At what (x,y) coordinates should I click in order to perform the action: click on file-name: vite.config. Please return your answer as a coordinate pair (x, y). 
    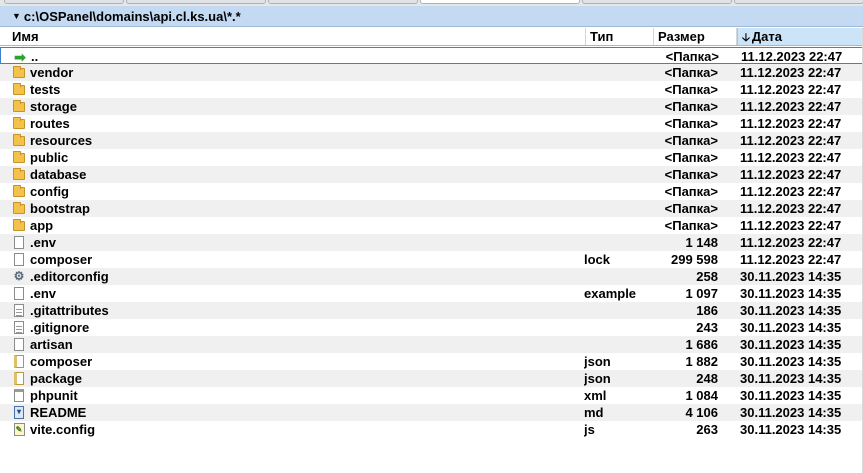
    Looking at the image, I should click on (63, 429).